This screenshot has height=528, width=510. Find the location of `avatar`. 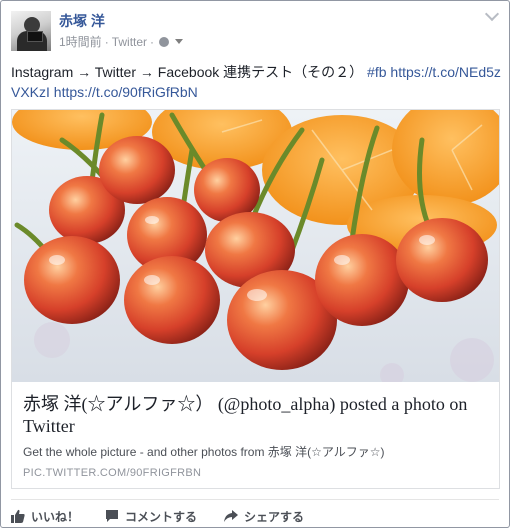

avatar is located at coordinates (31, 31).